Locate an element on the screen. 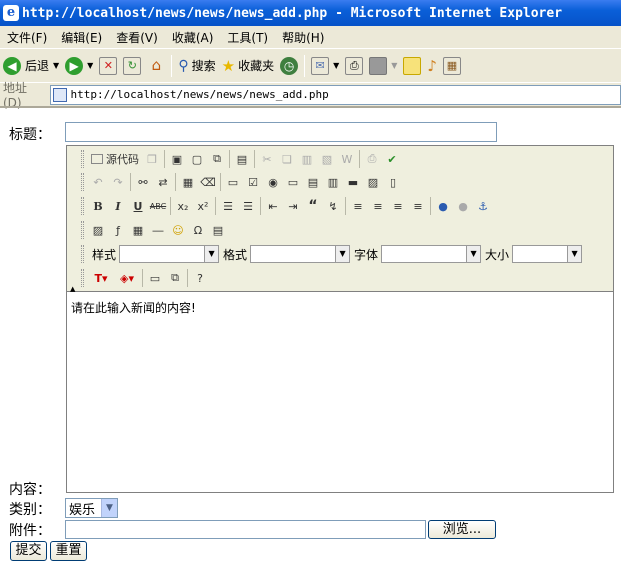 The height and width of the screenshot is (566, 621). menu-file: 文件(F) is located at coordinates (27, 37).